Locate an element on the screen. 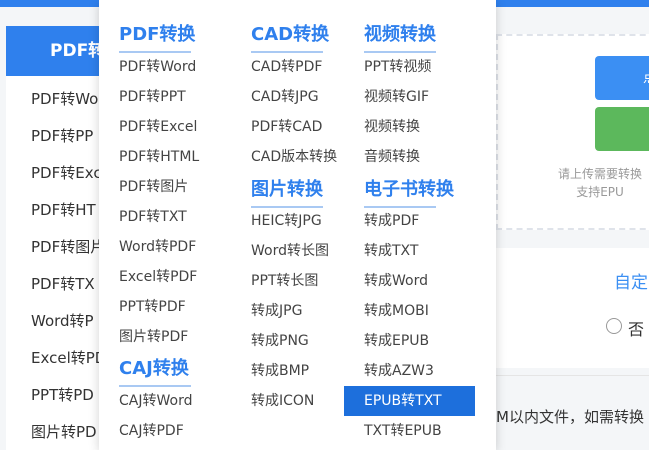  menu-item: PDF转Excel is located at coordinates (158, 127).